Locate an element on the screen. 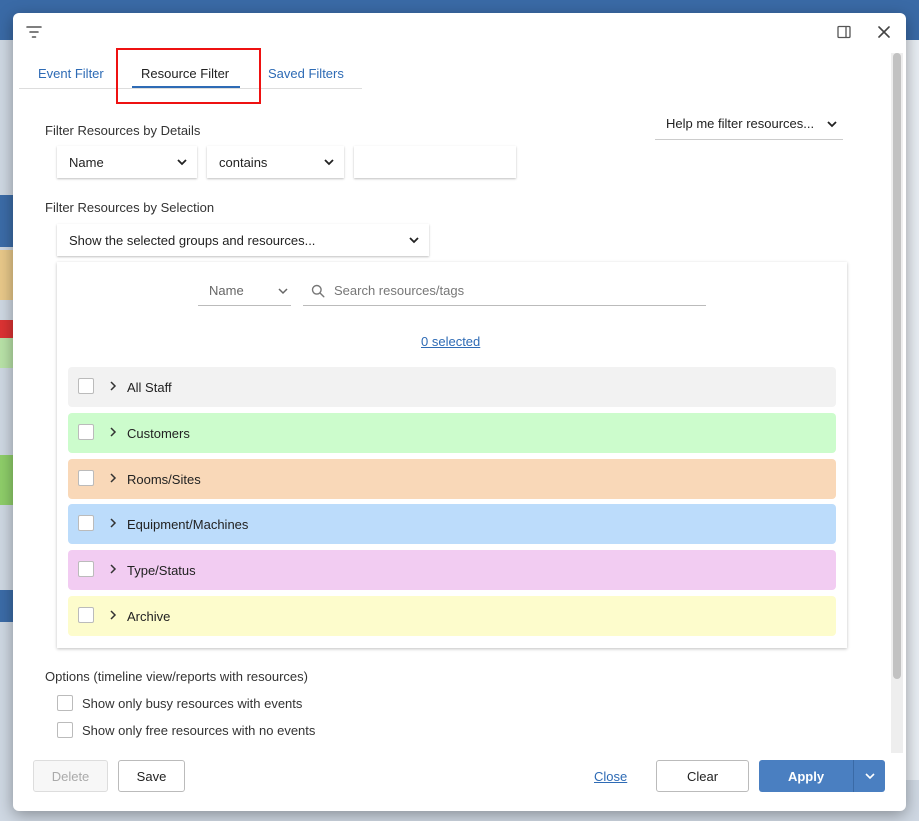 This screenshot has width=919, height=821. busy-only-checkbox is located at coordinates (65, 703).